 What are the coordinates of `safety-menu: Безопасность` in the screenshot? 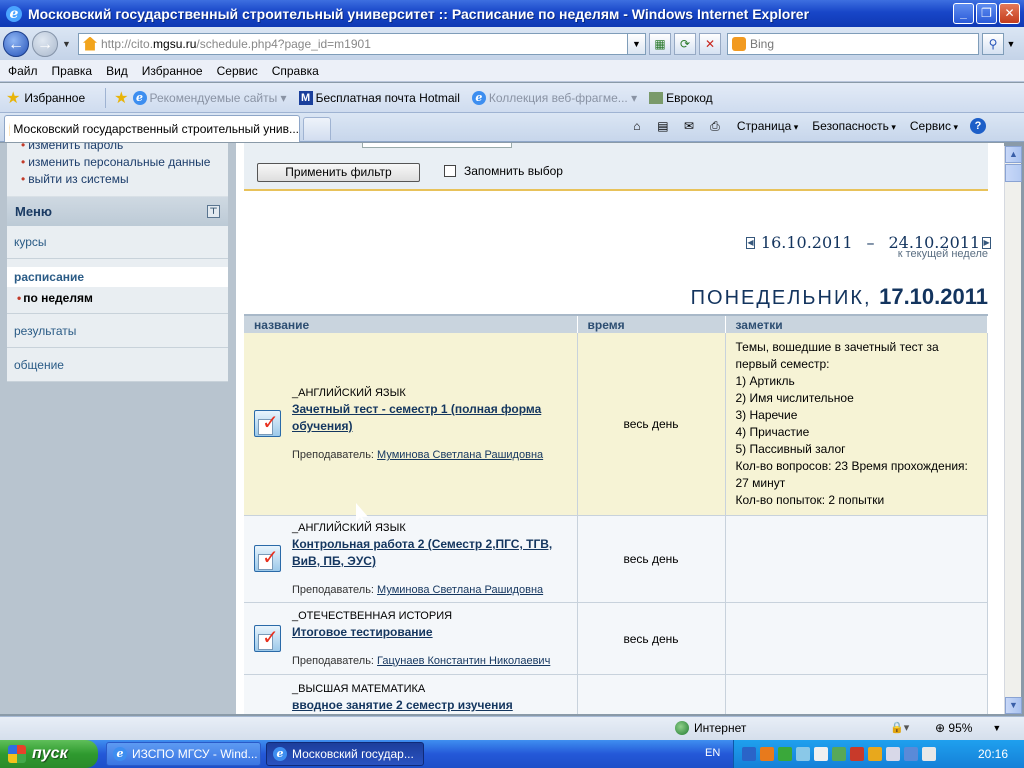 It's located at (854, 126).